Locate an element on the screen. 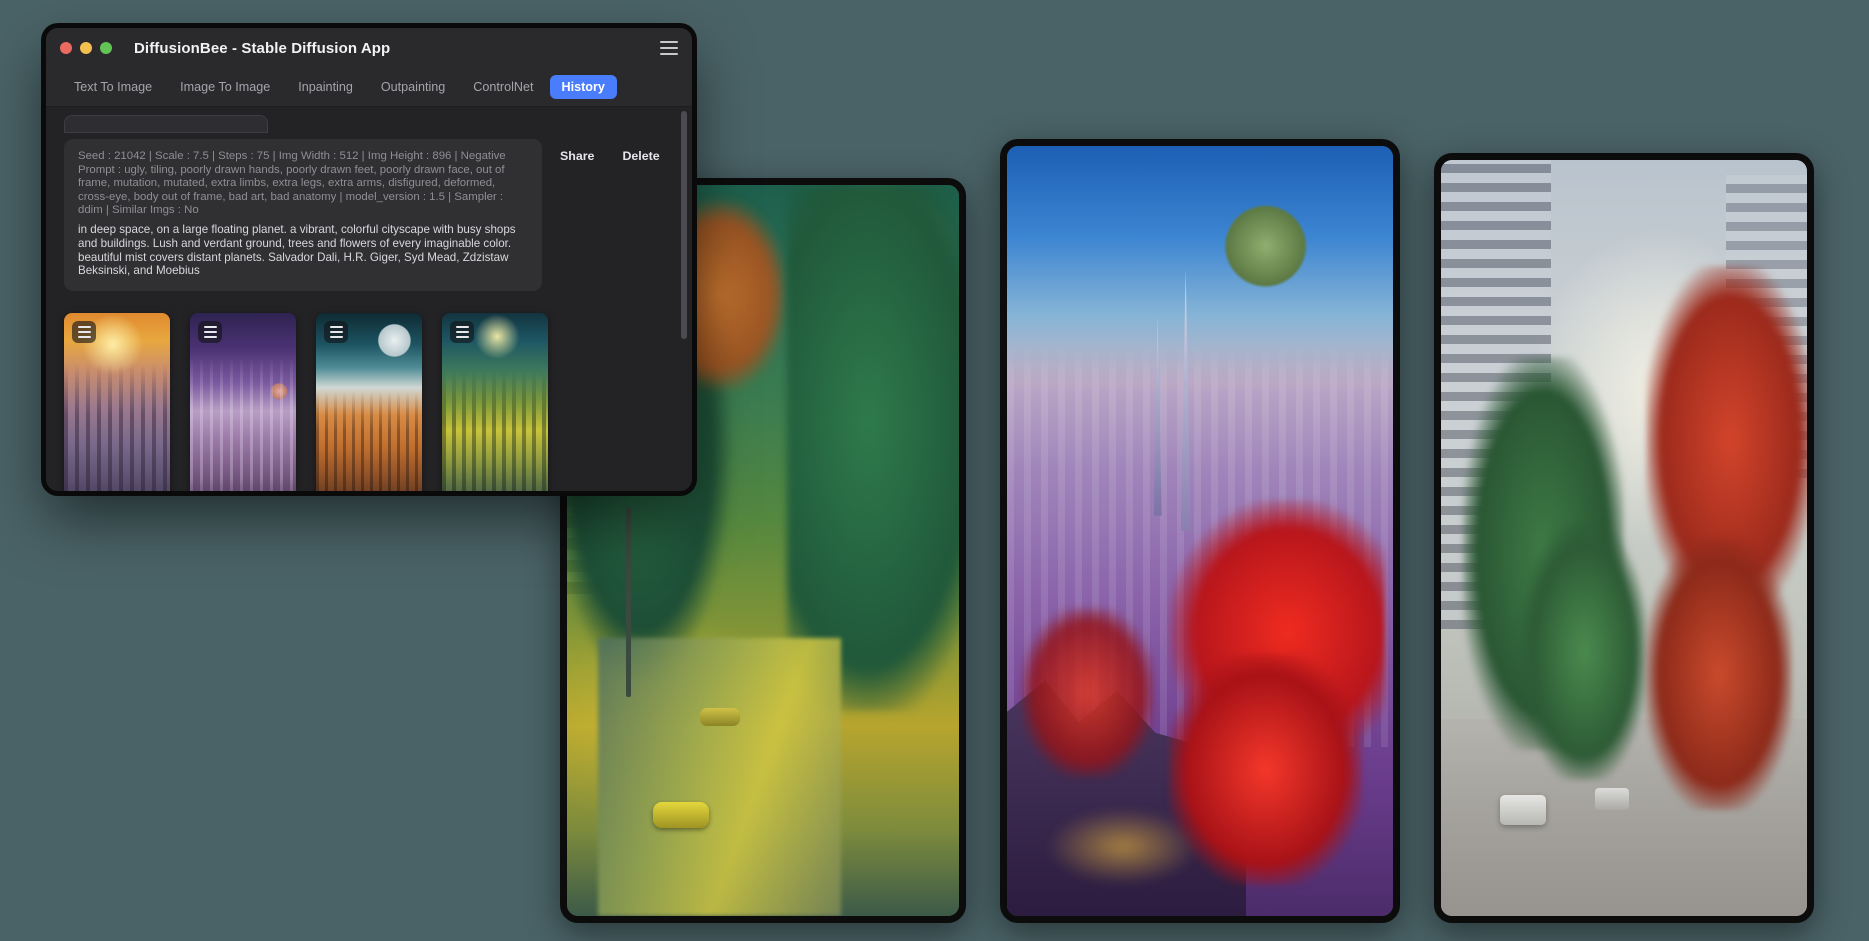 Image resolution: width=1869 pixels, height=941 pixels. delete-button: Delete is located at coordinates (640, 156).